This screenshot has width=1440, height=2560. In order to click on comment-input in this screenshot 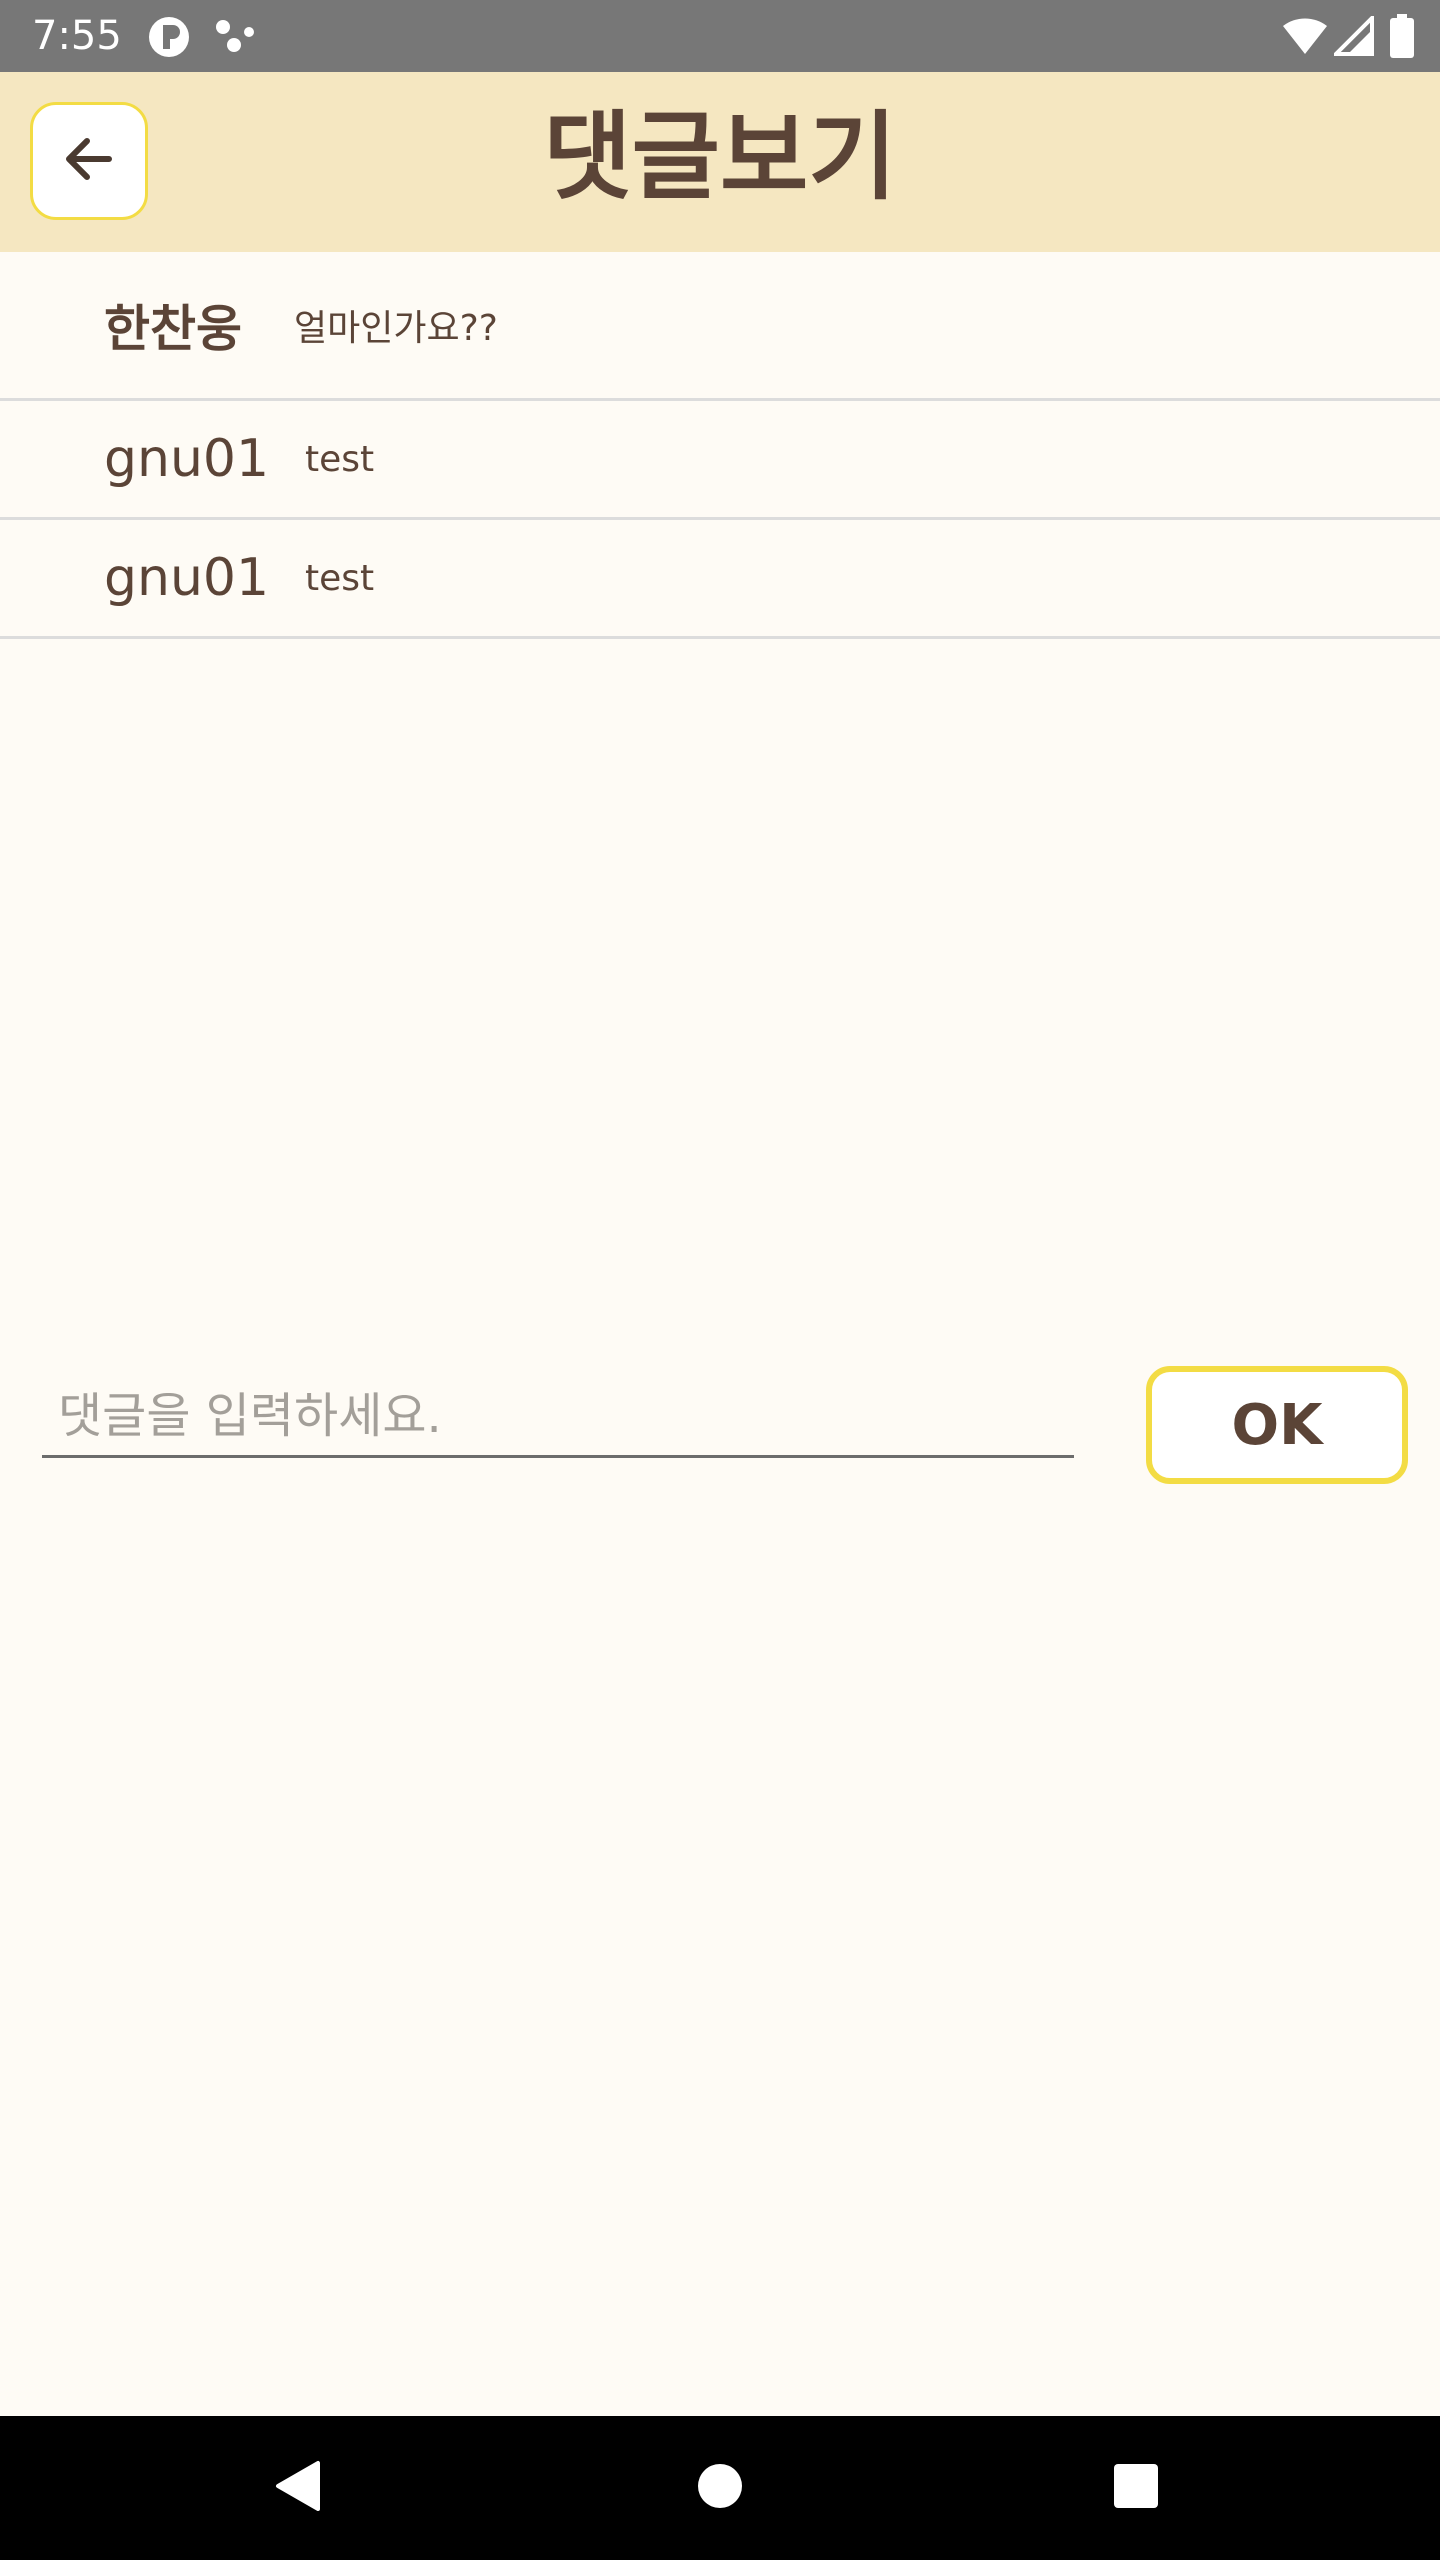, I will do `click(558, 1416)`.